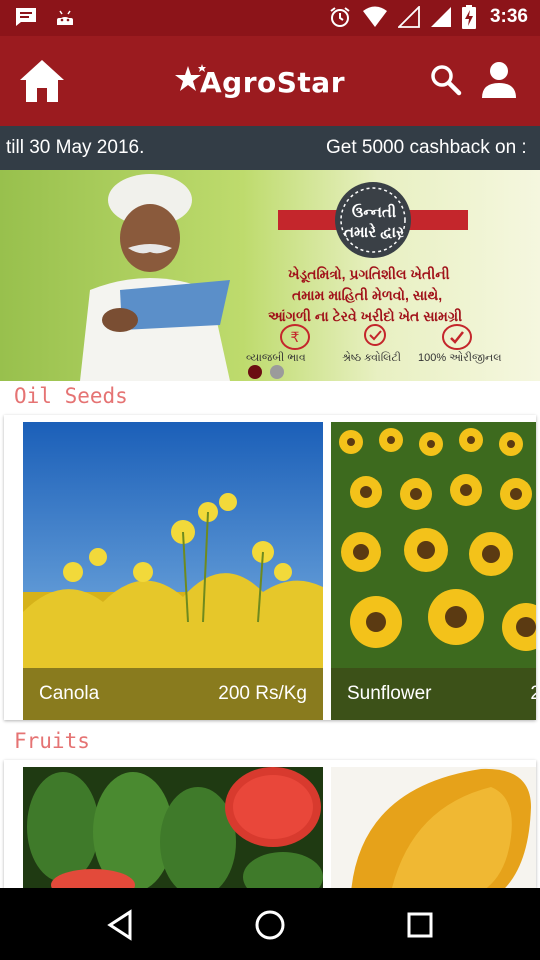  I want to click on badge-label-2: શ્રેષ્ઠ ક્વોલિટી, so click(372, 358).